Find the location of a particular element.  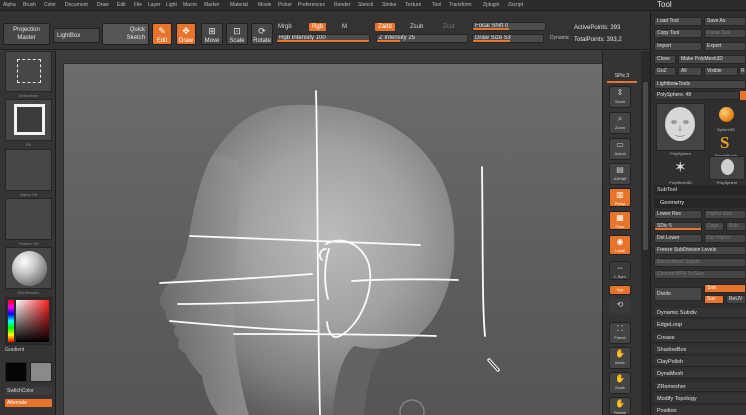

frame-button: ⛶ Frame is located at coordinates (620, 333).